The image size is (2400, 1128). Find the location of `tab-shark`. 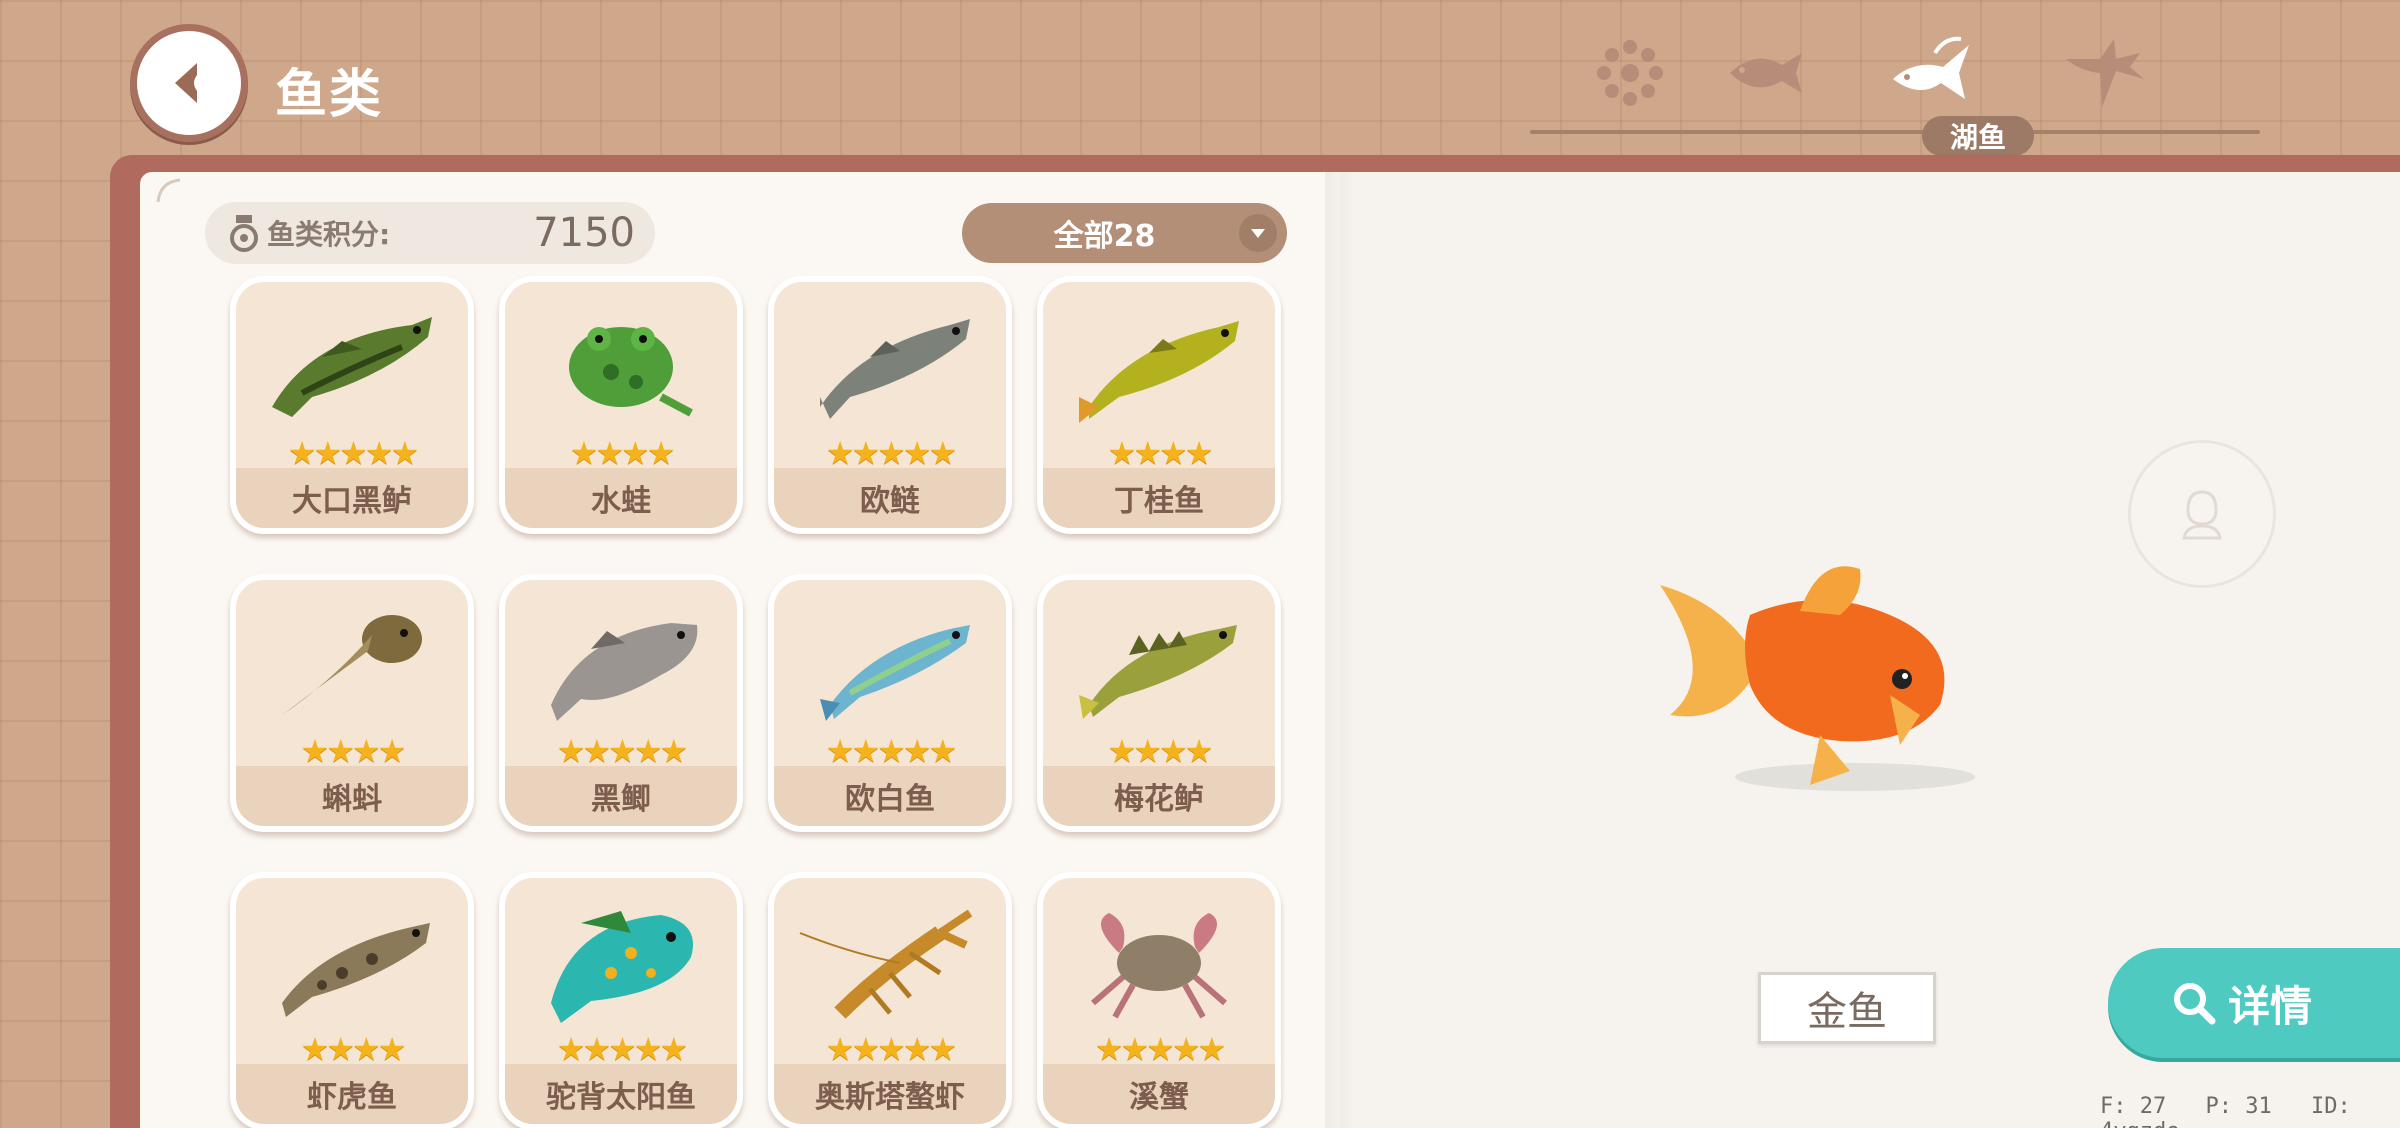

tab-shark is located at coordinates (2105, 73).